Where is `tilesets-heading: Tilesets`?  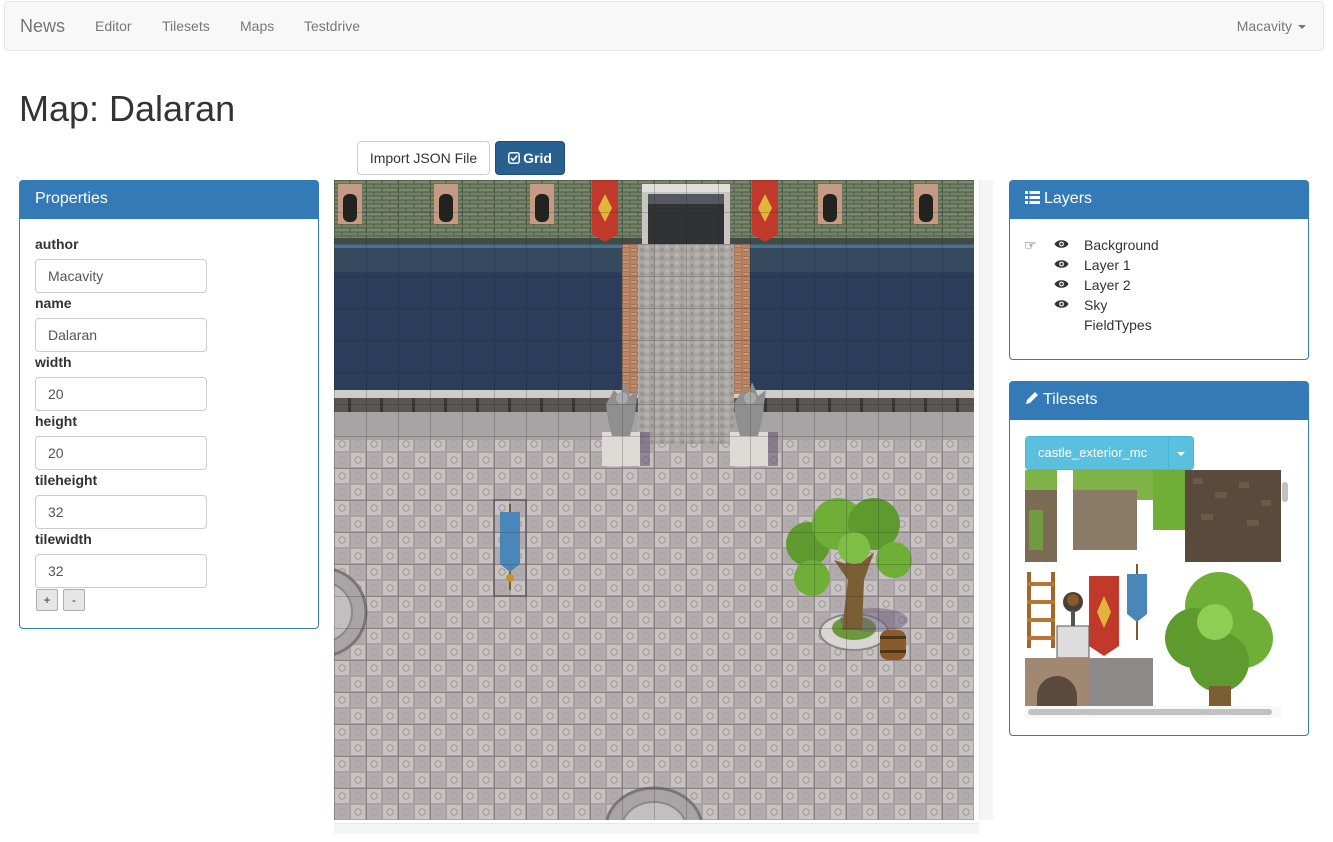 tilesets-heading: Tilesets is located at coordinates (1159, 401).